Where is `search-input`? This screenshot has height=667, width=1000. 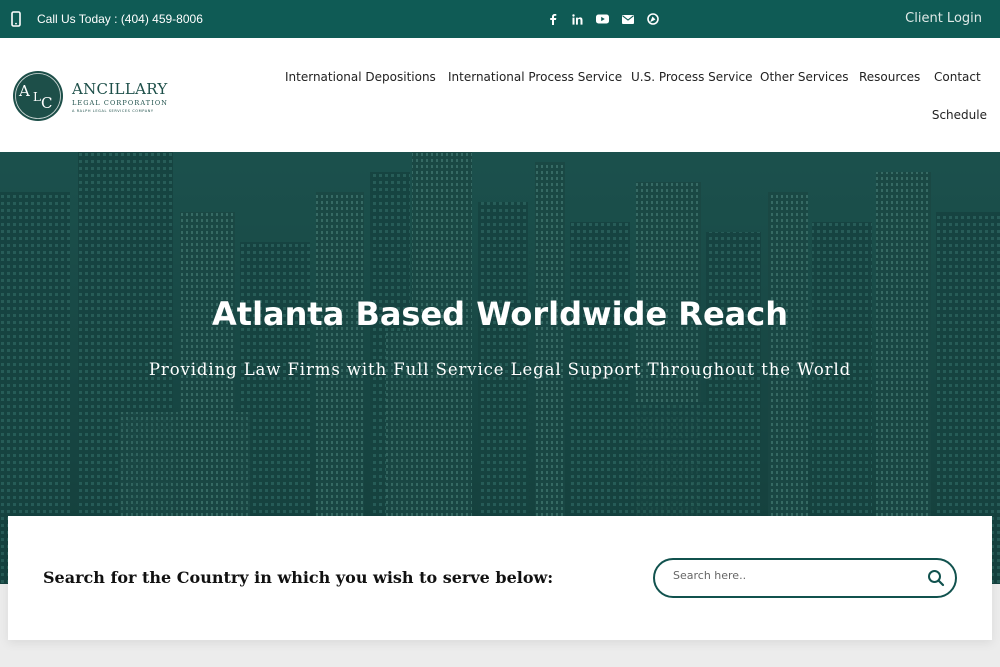
search-input is located at coordinates (793, 575).